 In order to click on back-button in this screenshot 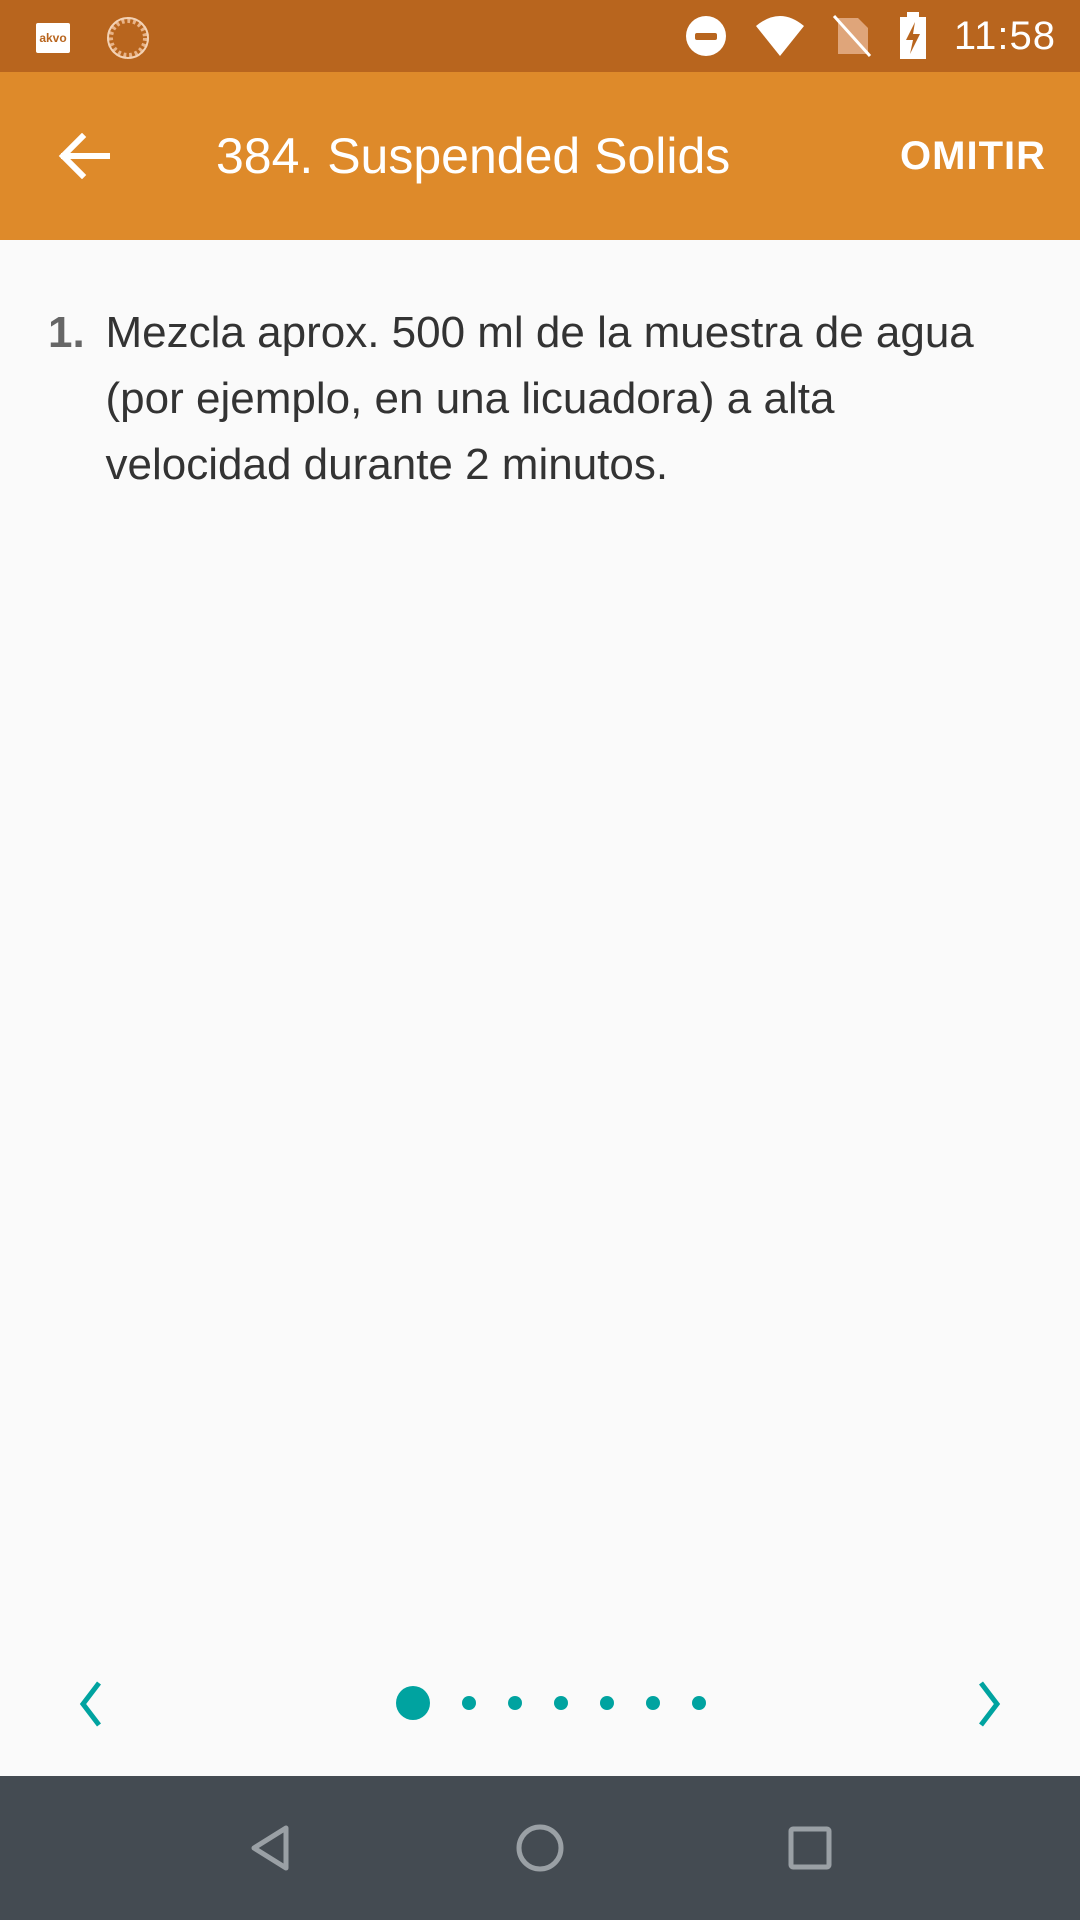, I will do `click(84, 156)`.